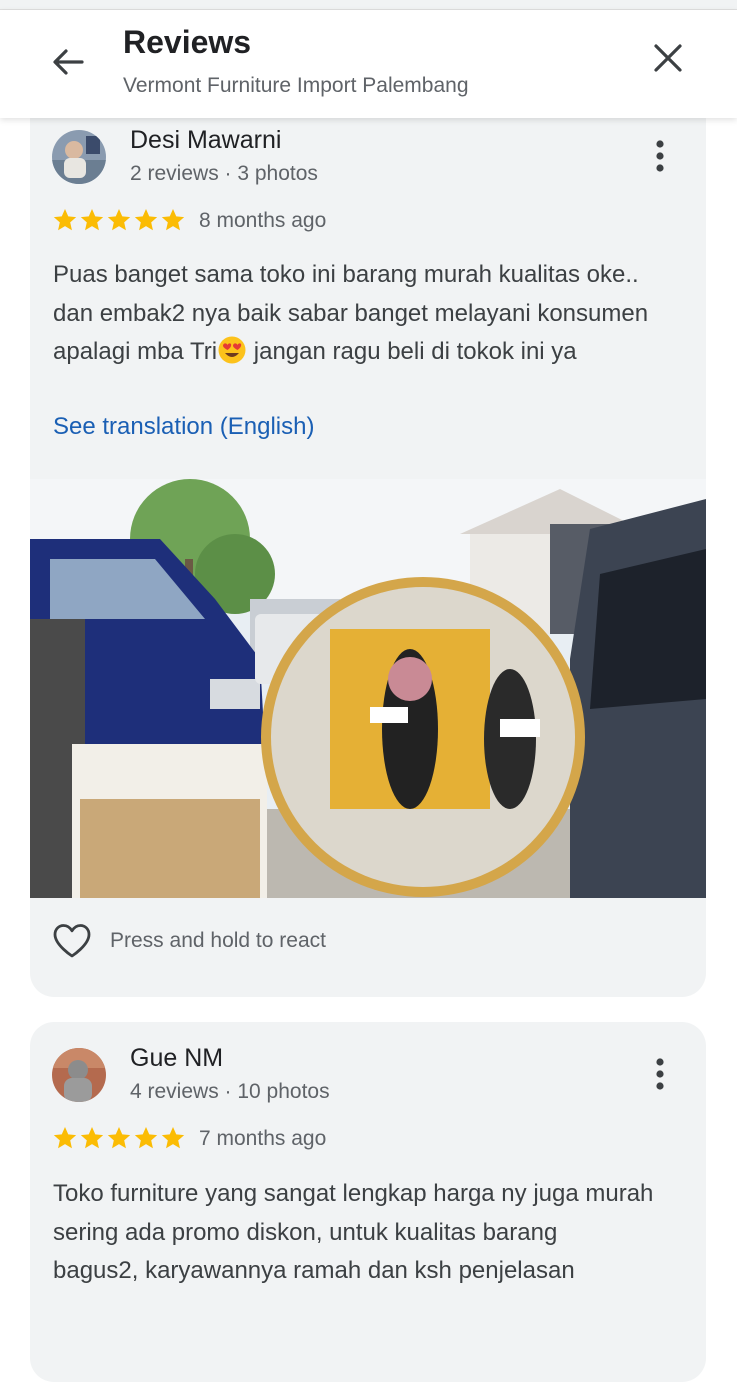 The width and height of the screenshot is (737, 1382). Describe the element at coordinates (296, 85) in the screenshot. I see `business-name: Vermont Furniture Import Palembang` at that location.